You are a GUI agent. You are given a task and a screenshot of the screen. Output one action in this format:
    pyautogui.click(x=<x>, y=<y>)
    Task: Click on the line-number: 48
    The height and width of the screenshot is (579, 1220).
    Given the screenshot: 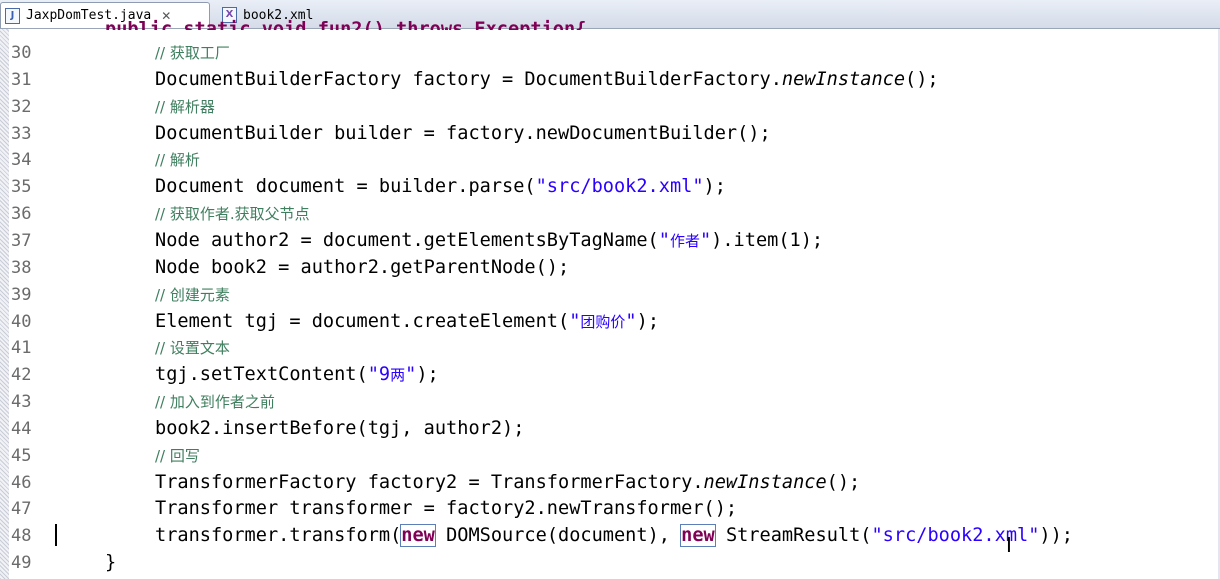 What is the action you would take?
    pyautogui.click(x=21, y=536)
    